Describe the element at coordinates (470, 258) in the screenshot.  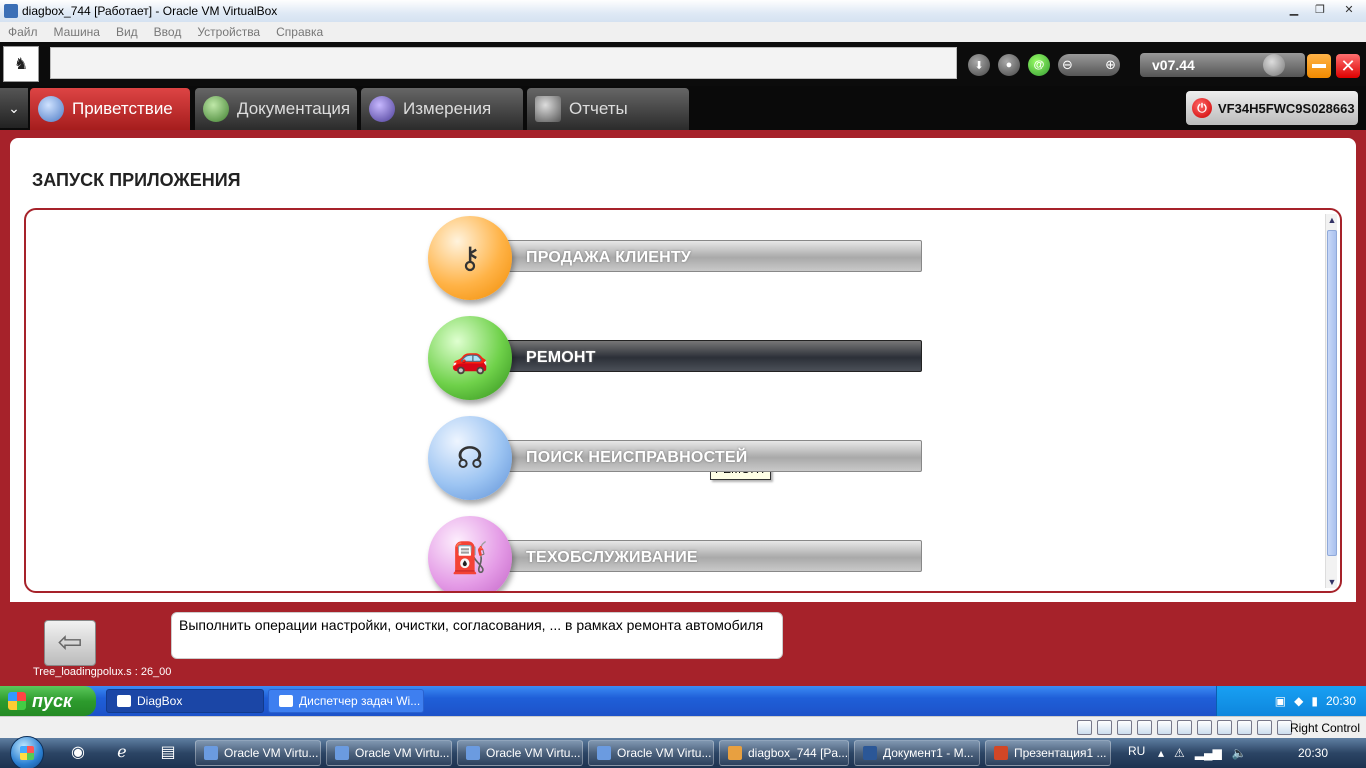
I see `key-icon: ⚷` at that location.